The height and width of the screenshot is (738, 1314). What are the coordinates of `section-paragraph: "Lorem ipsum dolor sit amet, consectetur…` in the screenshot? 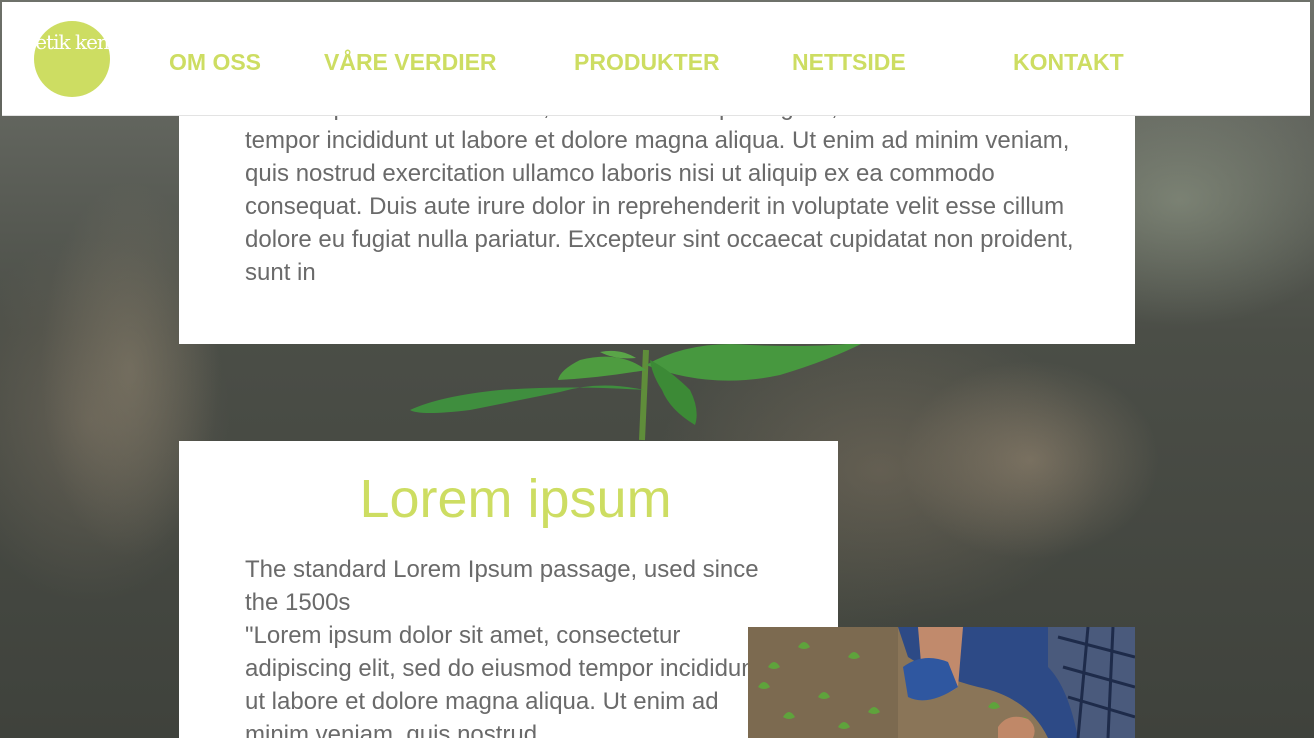 It's located at (503, 680).